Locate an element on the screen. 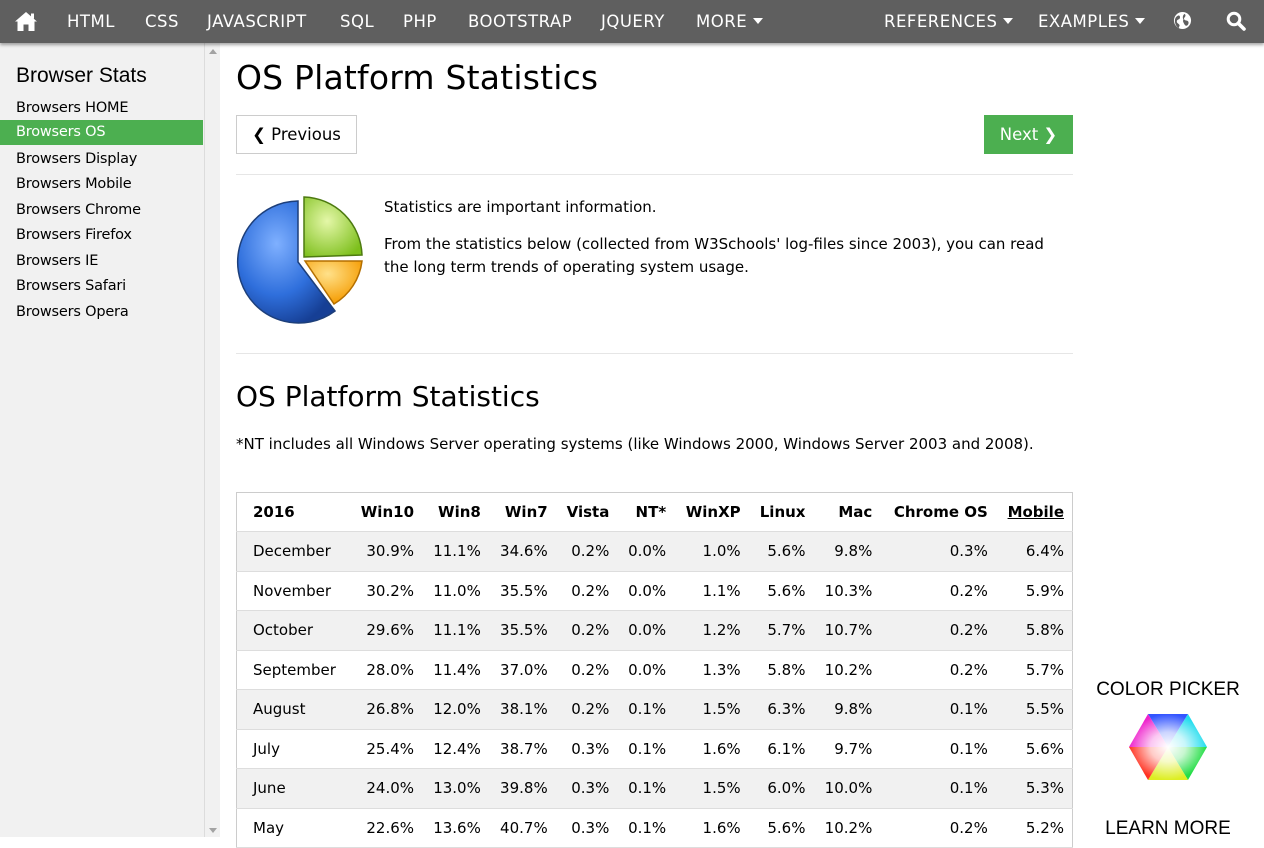 The image size is (1264, 848). percent-cell: 11.0% is located at coordinates (455, 591).